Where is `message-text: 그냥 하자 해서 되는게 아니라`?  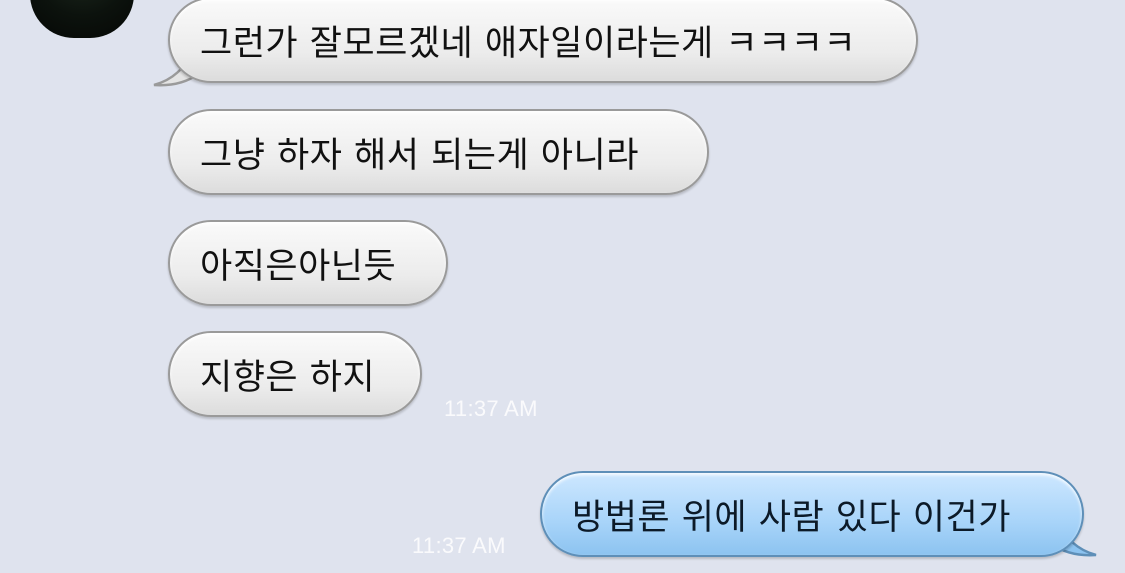
message-text: 그냥 하자 해서 되는게 아니라 is located at coordinates (419, 155).